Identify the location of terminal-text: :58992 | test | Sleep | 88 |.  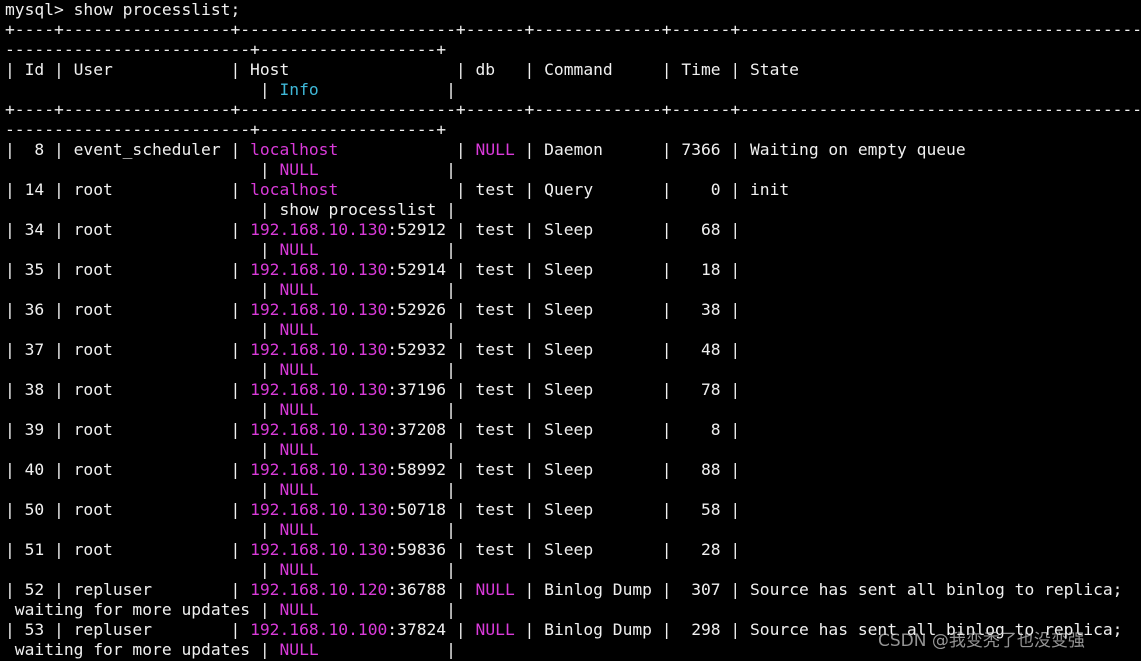
(564, 469).